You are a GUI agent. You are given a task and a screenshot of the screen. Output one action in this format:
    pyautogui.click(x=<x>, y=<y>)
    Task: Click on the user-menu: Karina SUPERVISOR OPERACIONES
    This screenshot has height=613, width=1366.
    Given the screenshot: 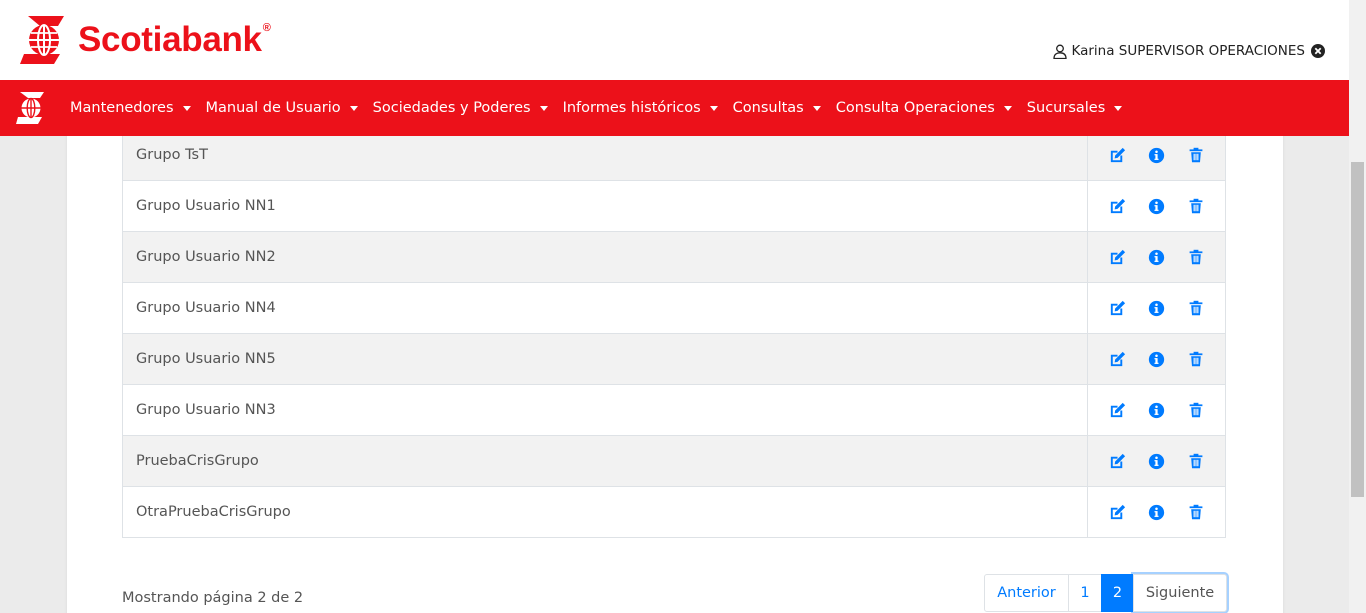 What is the action you would take?
    pyautogui.click(x=1189, y=51)
    